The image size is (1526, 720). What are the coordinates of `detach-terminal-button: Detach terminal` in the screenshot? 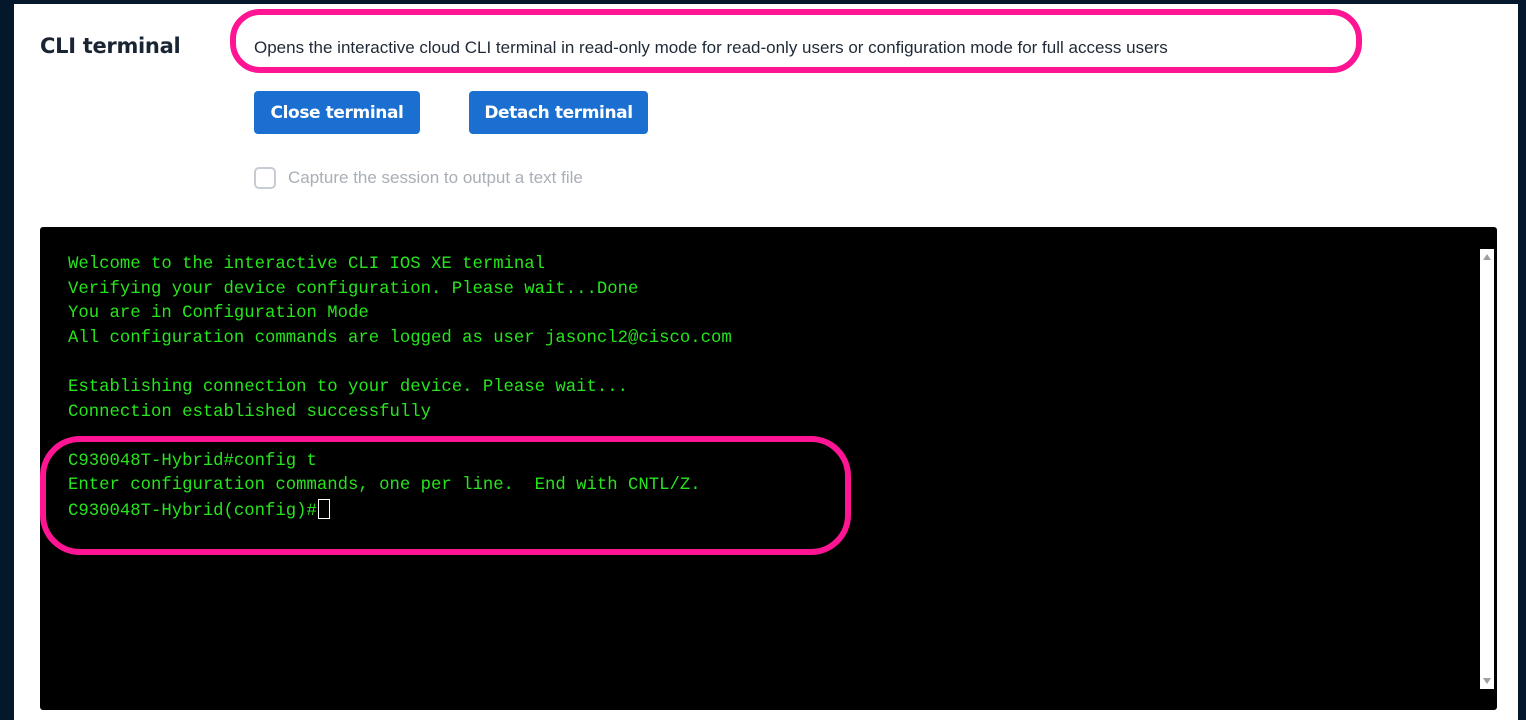 It's located at (558, 112).